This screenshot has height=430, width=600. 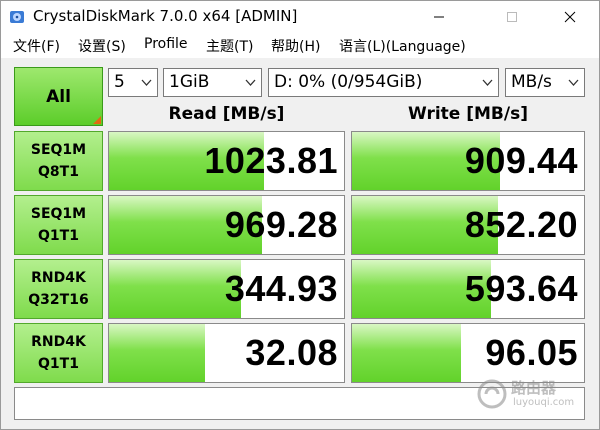 What do you see at coordinates (102, 46) in the screenshot?
I see `menu-settings: 设置(S)` at bounding box center [102, 46].